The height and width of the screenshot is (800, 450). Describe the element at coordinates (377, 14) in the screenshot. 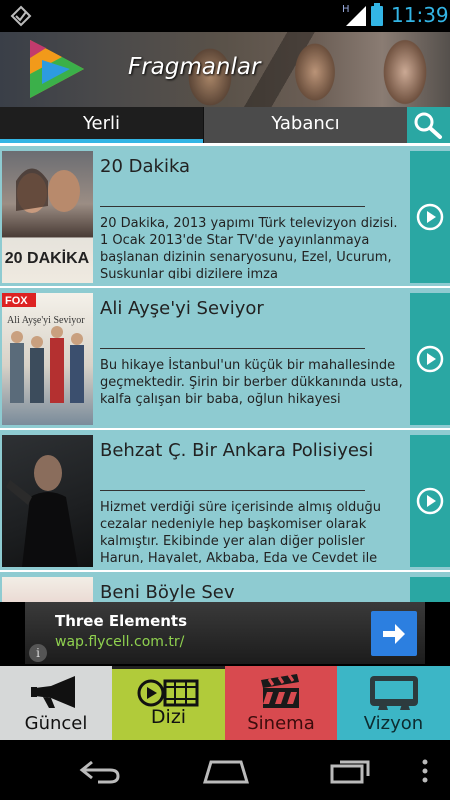

I see `battery-icon` at that location.